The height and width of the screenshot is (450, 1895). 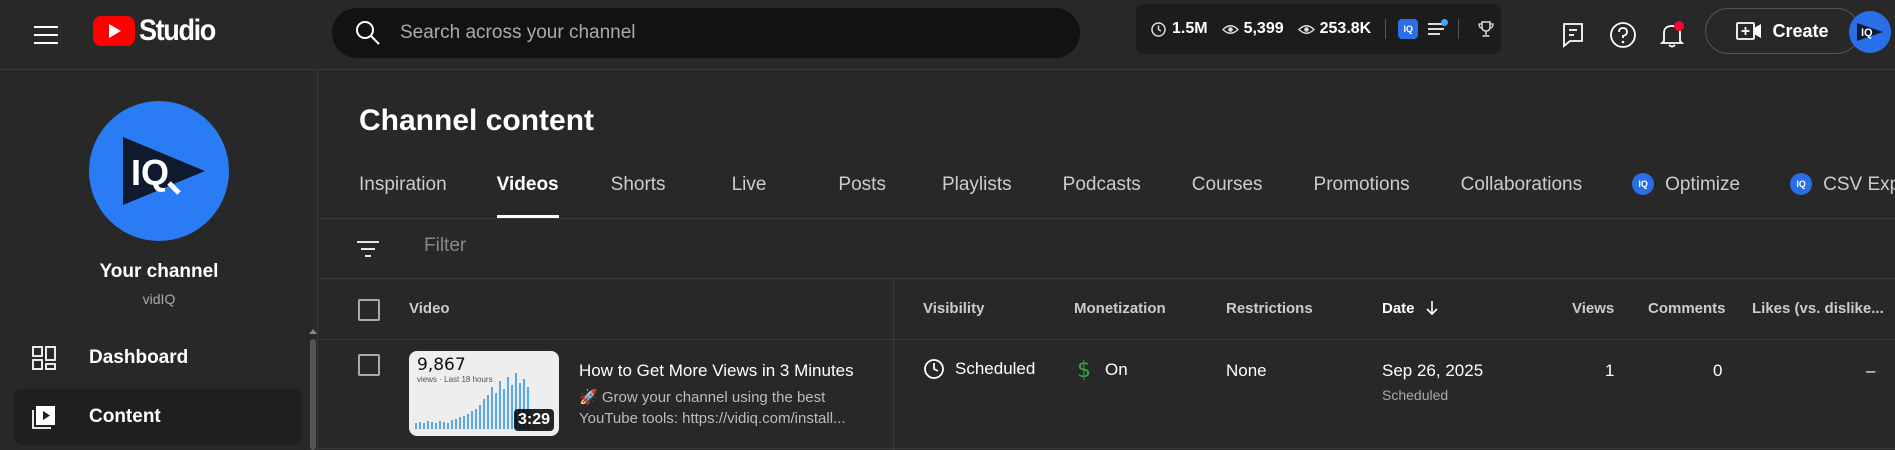 I want to click on channel-title: Your channel, so click(x=159, y=271).